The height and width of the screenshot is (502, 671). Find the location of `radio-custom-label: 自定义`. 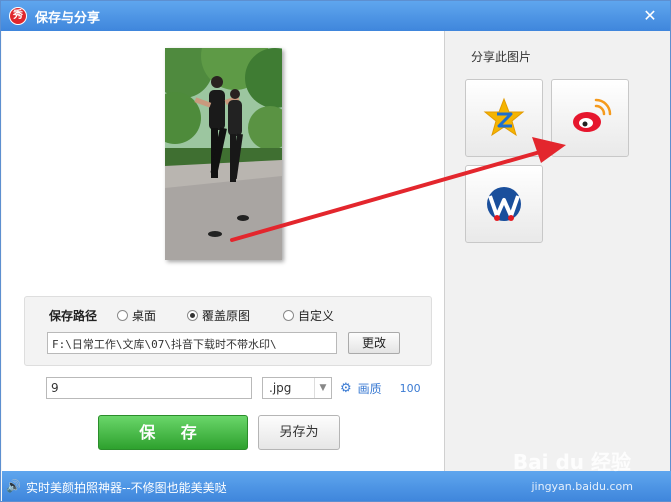

radio-custom-label: 自定义 is located at coordinates (316, 316).